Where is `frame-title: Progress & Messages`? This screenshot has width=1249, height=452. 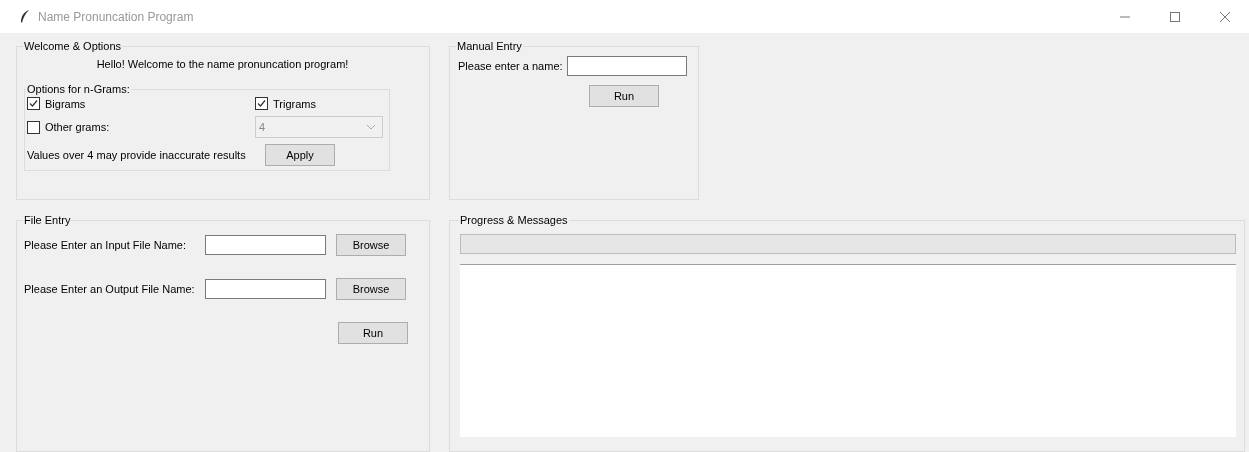 frame-title: Progress & Messages is located at coordinates (514, 220).